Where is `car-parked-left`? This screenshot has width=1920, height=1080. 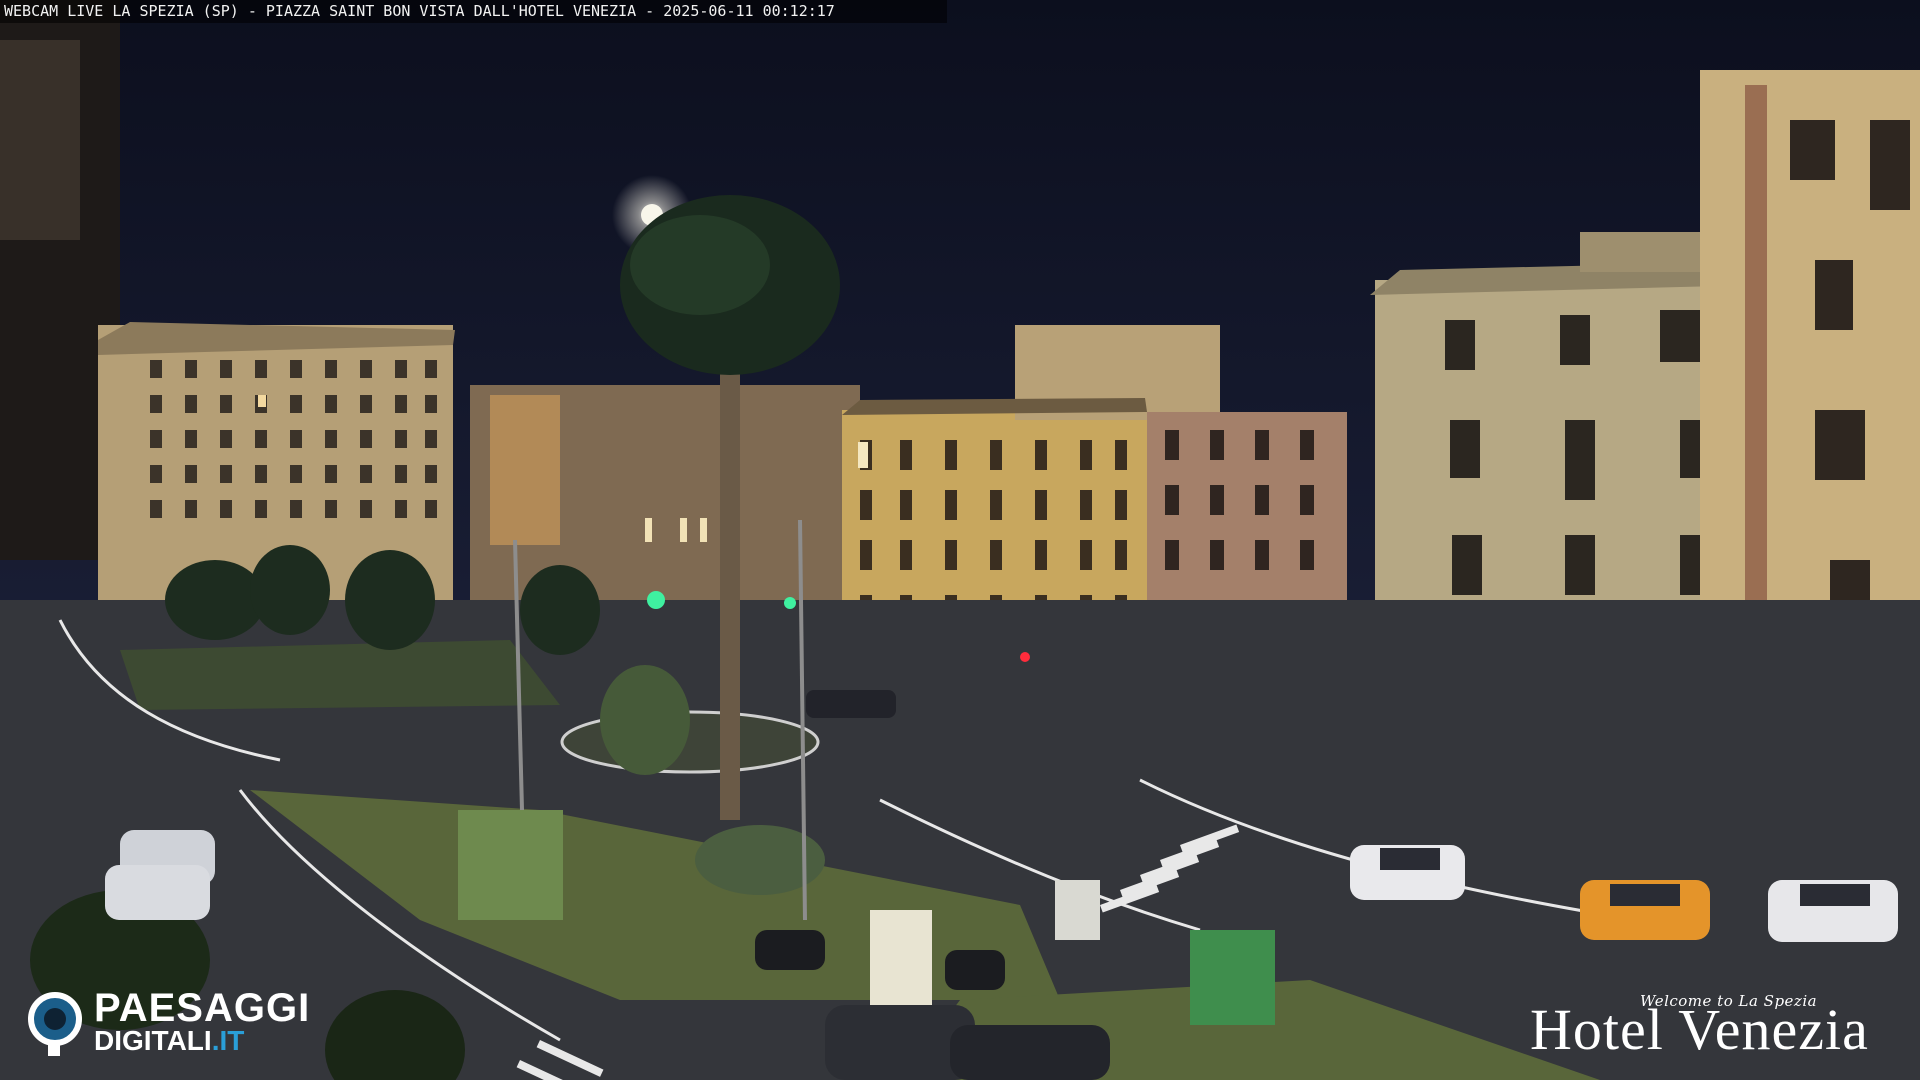
car-parked-left is located at coordinates (160, 875).